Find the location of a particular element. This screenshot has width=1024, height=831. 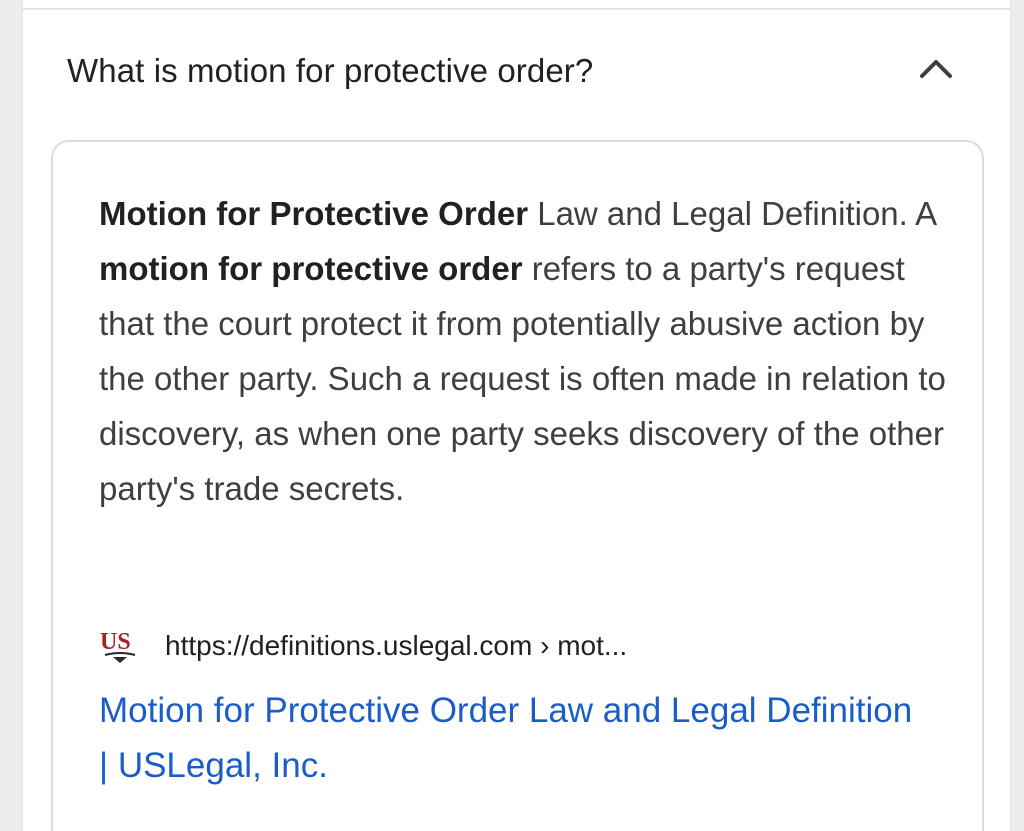

uslegal-logo-icon: US is located at coordinates (118, 646).